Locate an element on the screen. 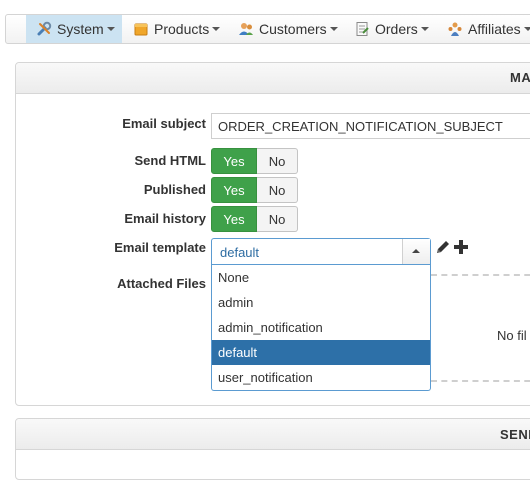  nav-affiliates: Affiliates is located at coordinates (488, 29).